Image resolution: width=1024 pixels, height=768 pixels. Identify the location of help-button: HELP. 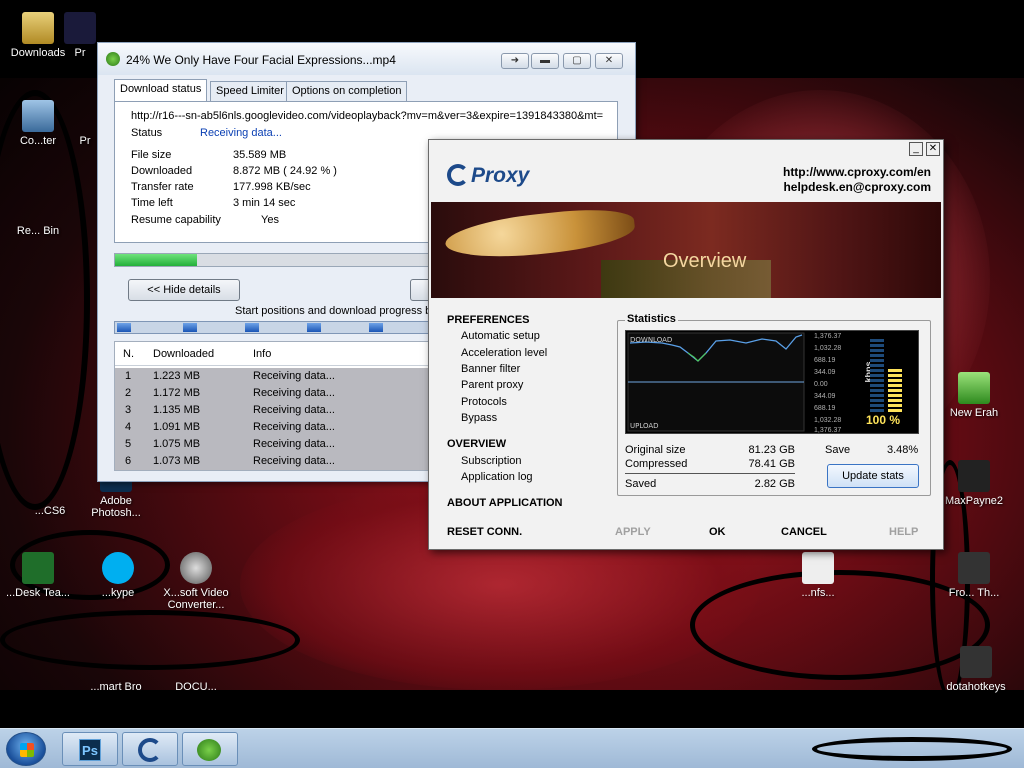
(903, 532).